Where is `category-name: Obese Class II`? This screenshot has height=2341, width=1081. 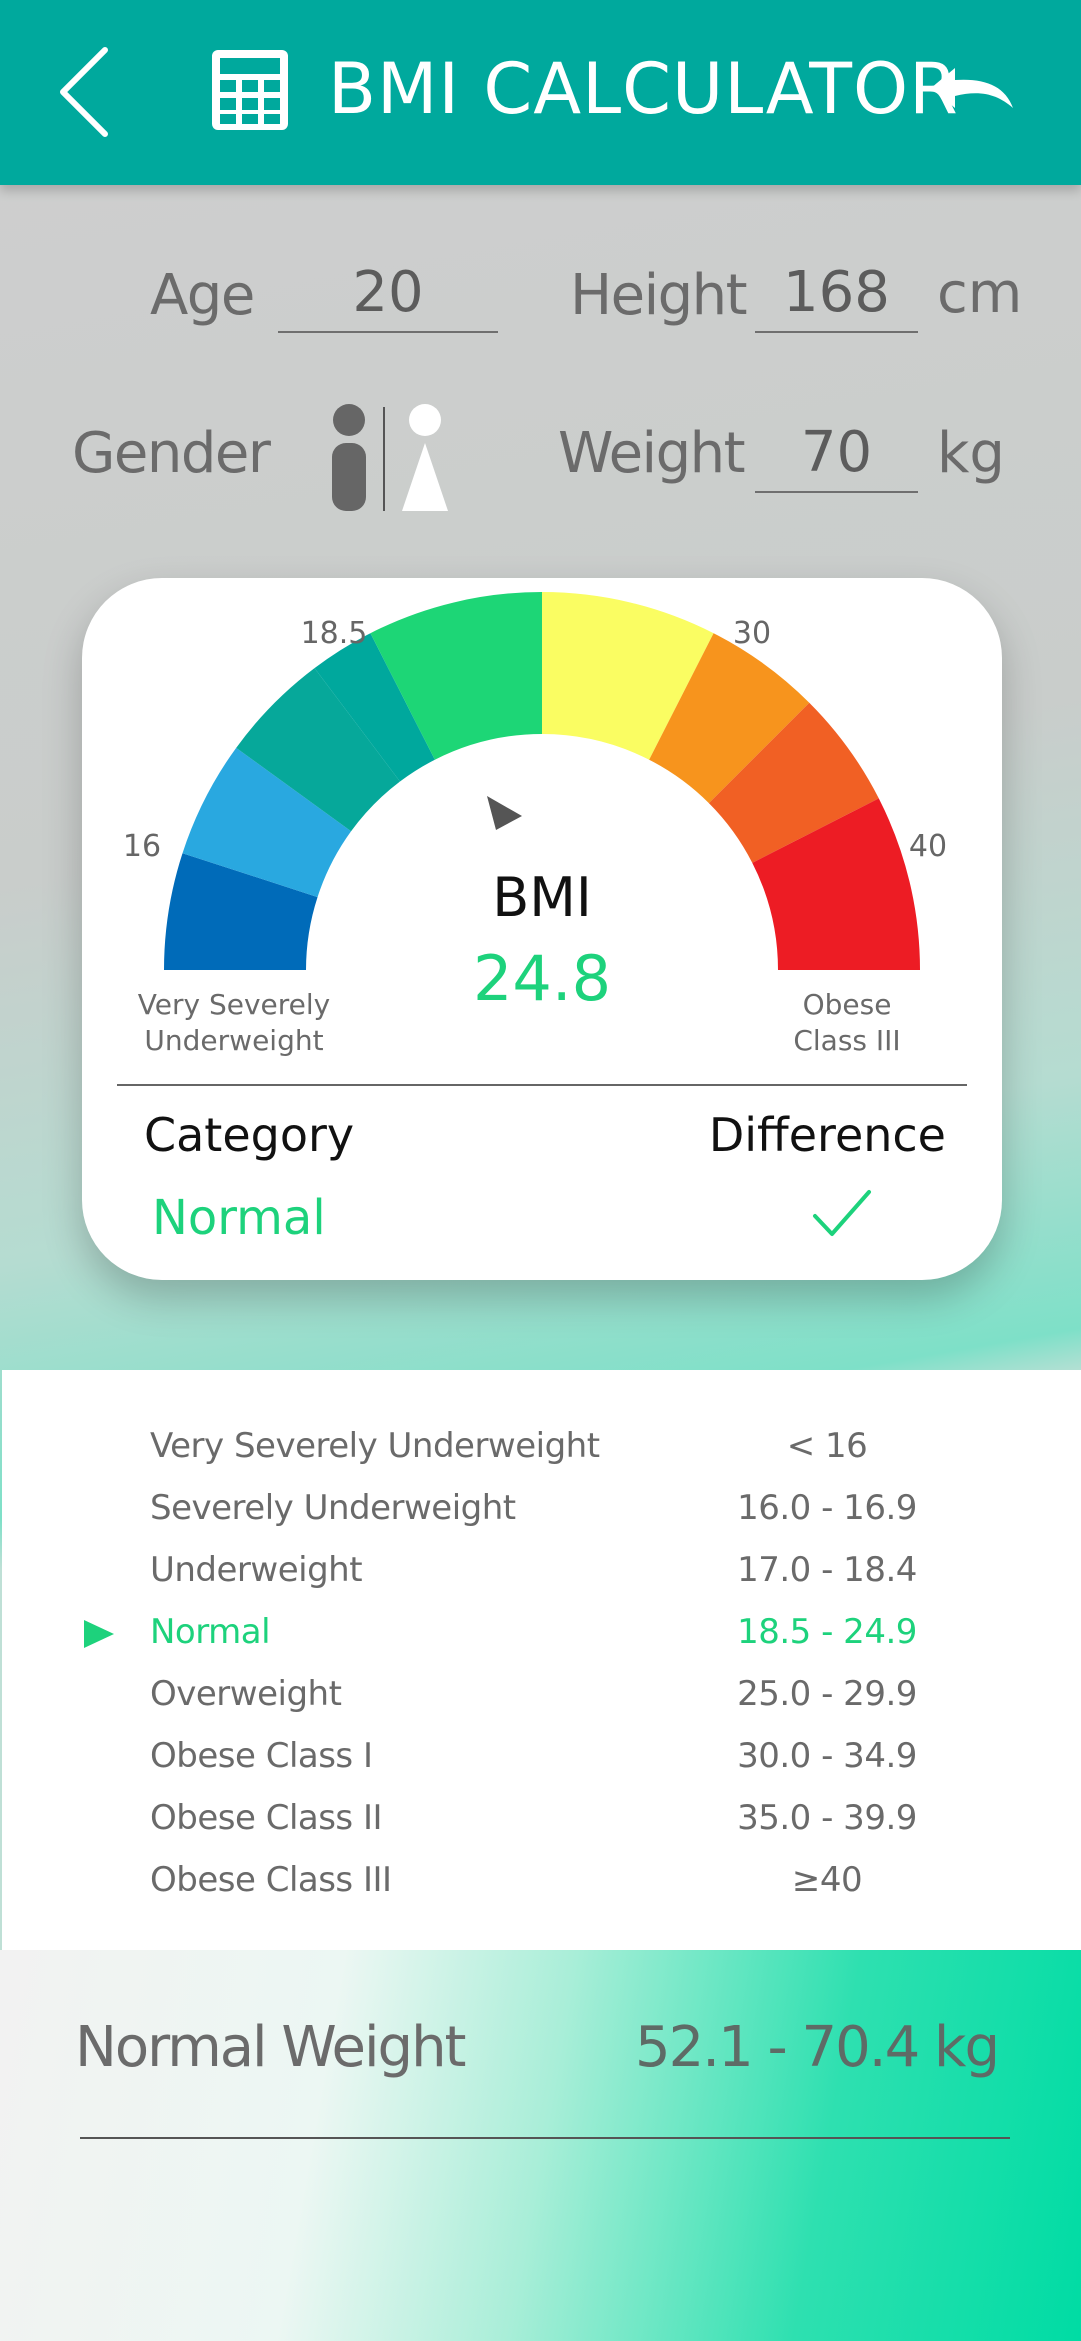 category-name: Obese Class II is located at coordinates (266, 1818).